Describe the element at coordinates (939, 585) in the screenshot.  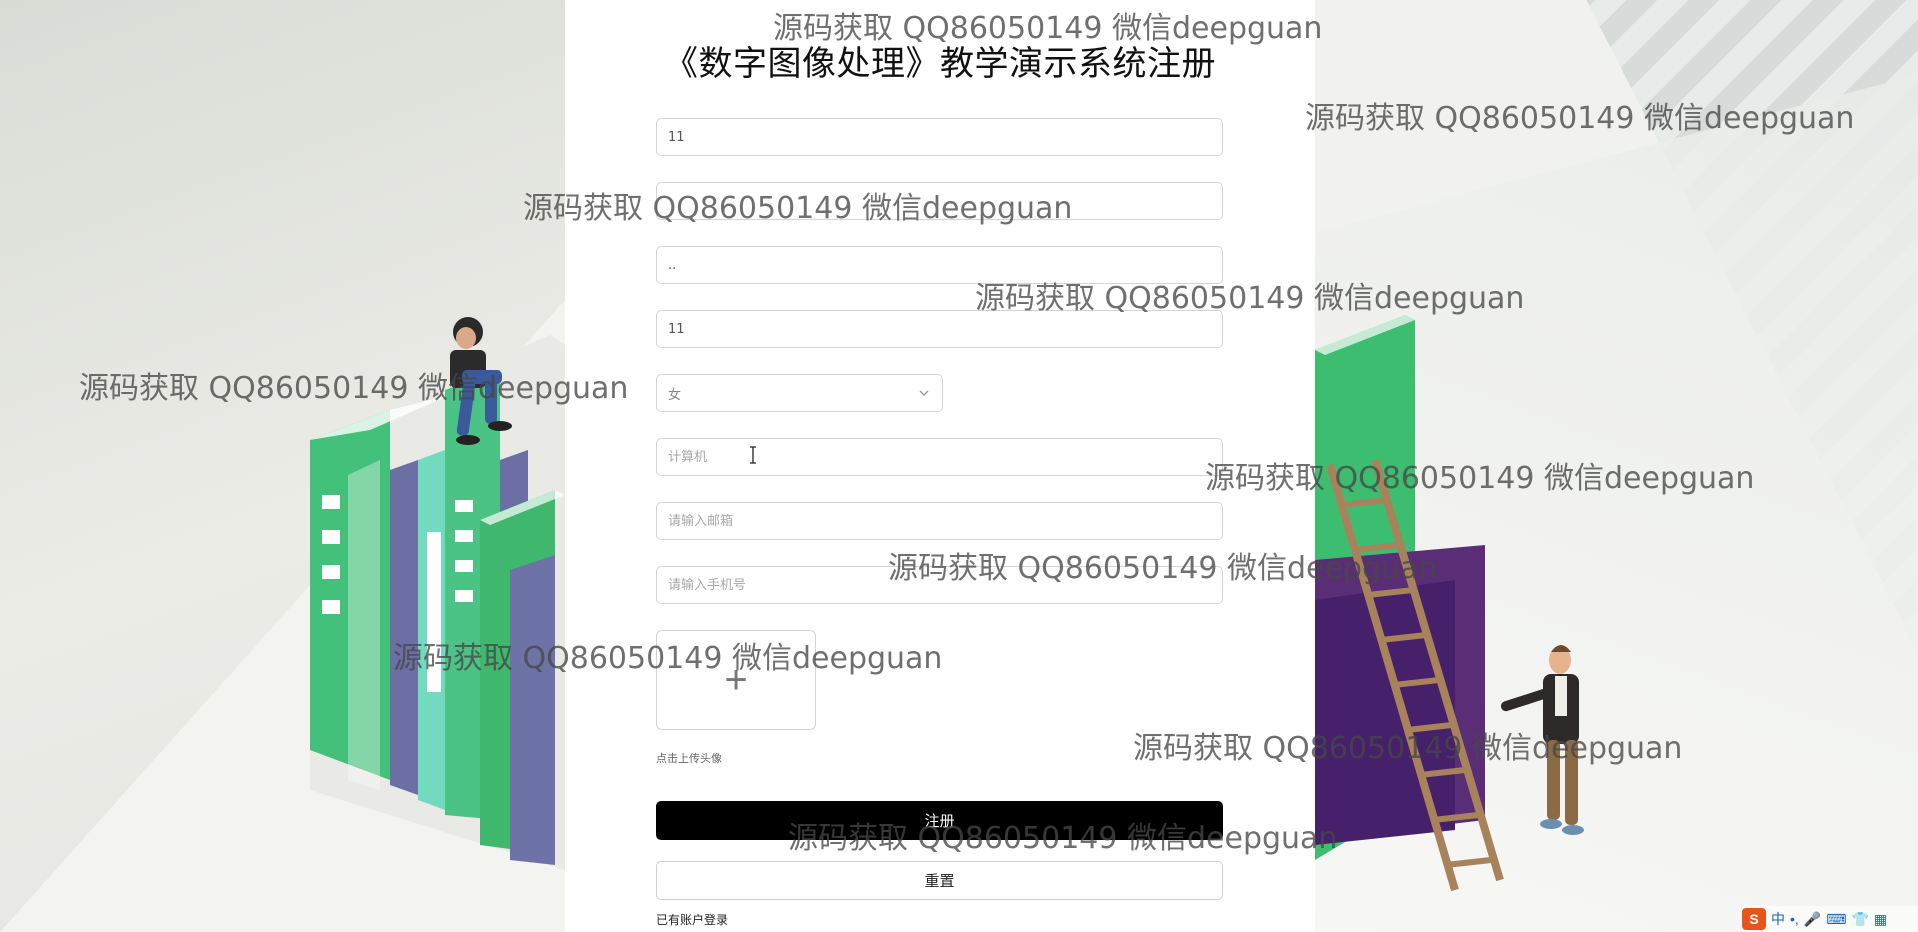
I see `phone-input` at that location.